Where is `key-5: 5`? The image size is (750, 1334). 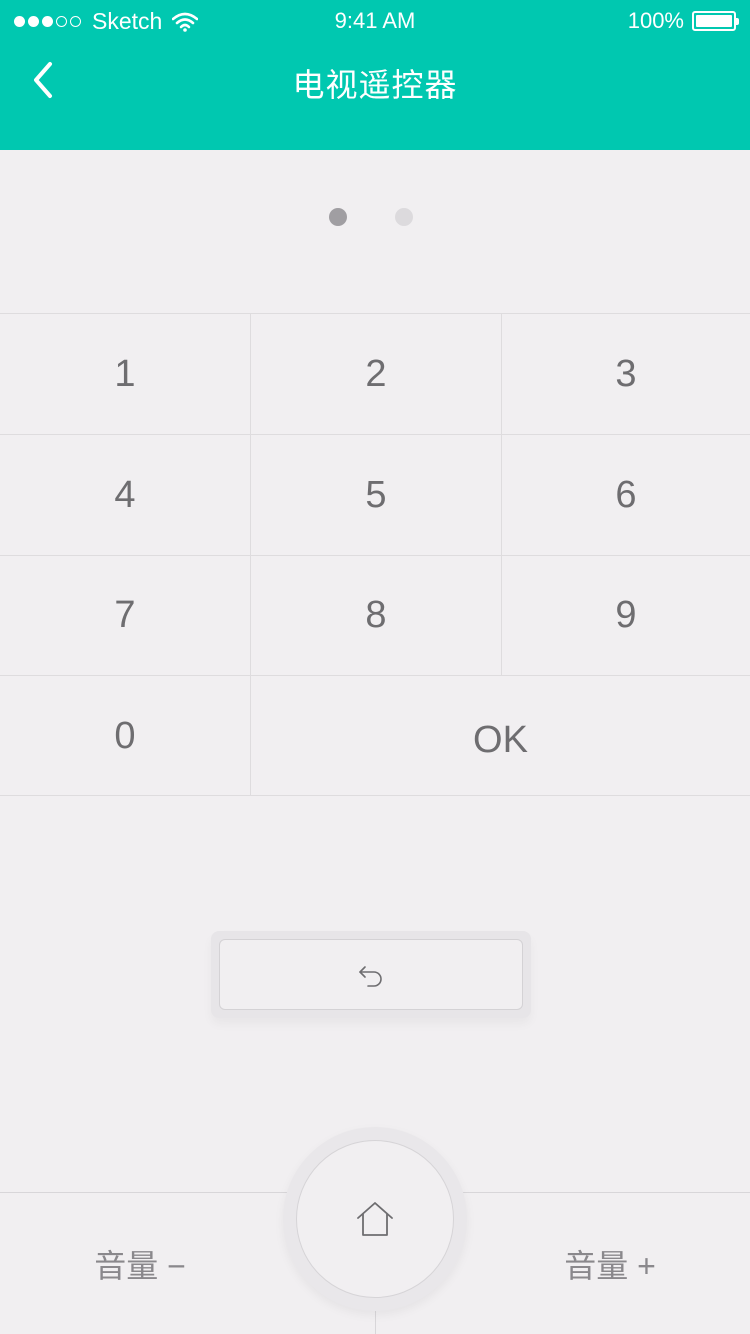 key-5: 5 is located at coordinates (376, 495).